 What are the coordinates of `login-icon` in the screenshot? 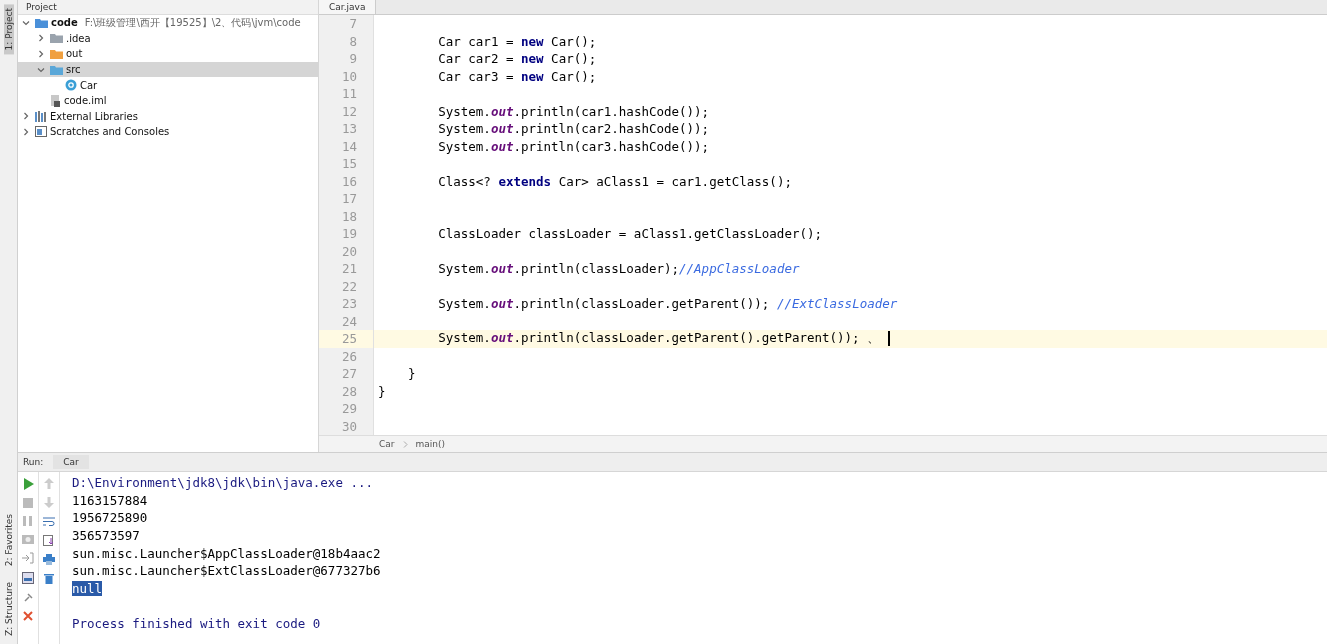 It's located at (28, 558).